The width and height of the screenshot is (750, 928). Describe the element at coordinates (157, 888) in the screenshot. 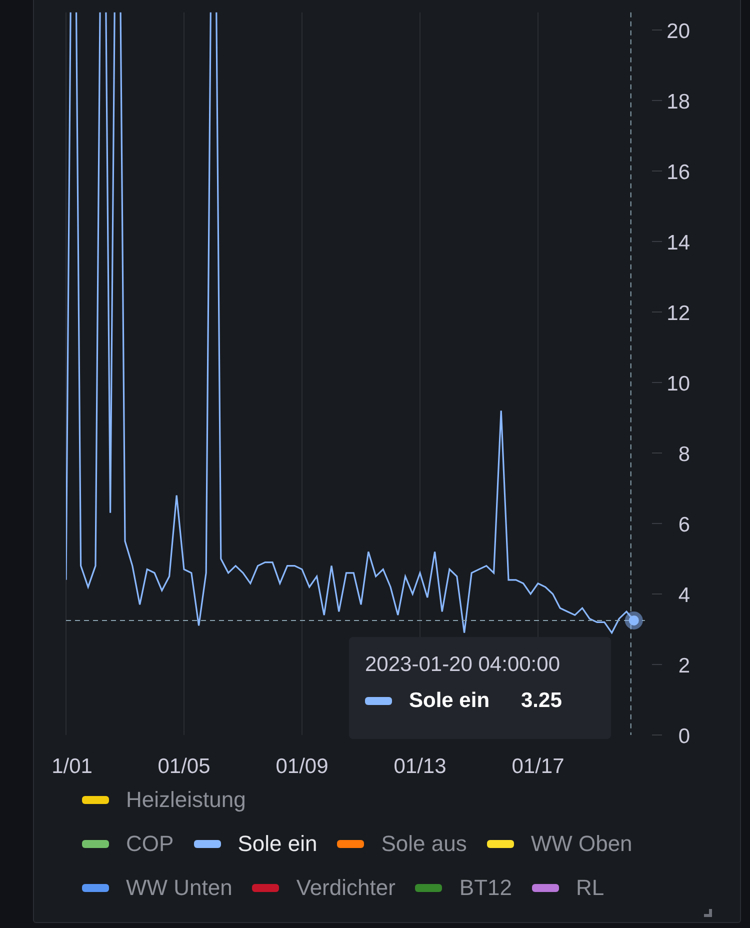

I see `legend-item: WW Unten` at that location.